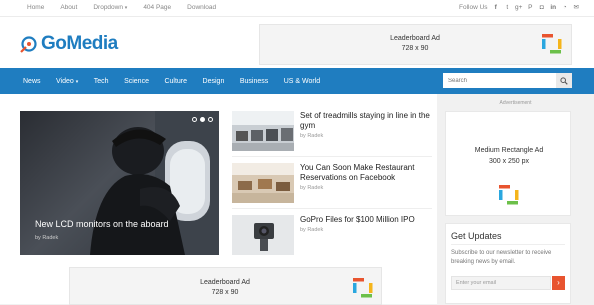 This screenshot has width=594, height=305. Describe the element at coordinates (32, 81) in the screenshot. I see `nav-item-news: News` at that location.